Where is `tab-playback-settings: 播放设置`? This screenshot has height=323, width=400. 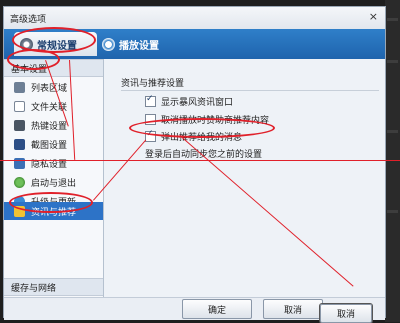
tab-playback-settings: 播放设置 is located at coordinates (130, 44).